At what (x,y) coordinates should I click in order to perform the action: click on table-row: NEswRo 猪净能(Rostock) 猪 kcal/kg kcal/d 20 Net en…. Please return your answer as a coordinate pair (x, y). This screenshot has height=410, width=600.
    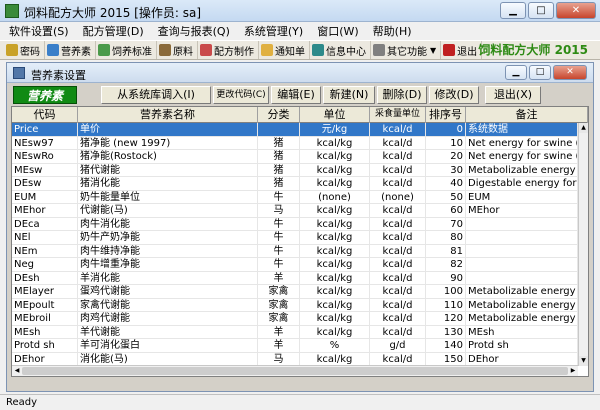
    Looking at the image, I should click on (295, 157).